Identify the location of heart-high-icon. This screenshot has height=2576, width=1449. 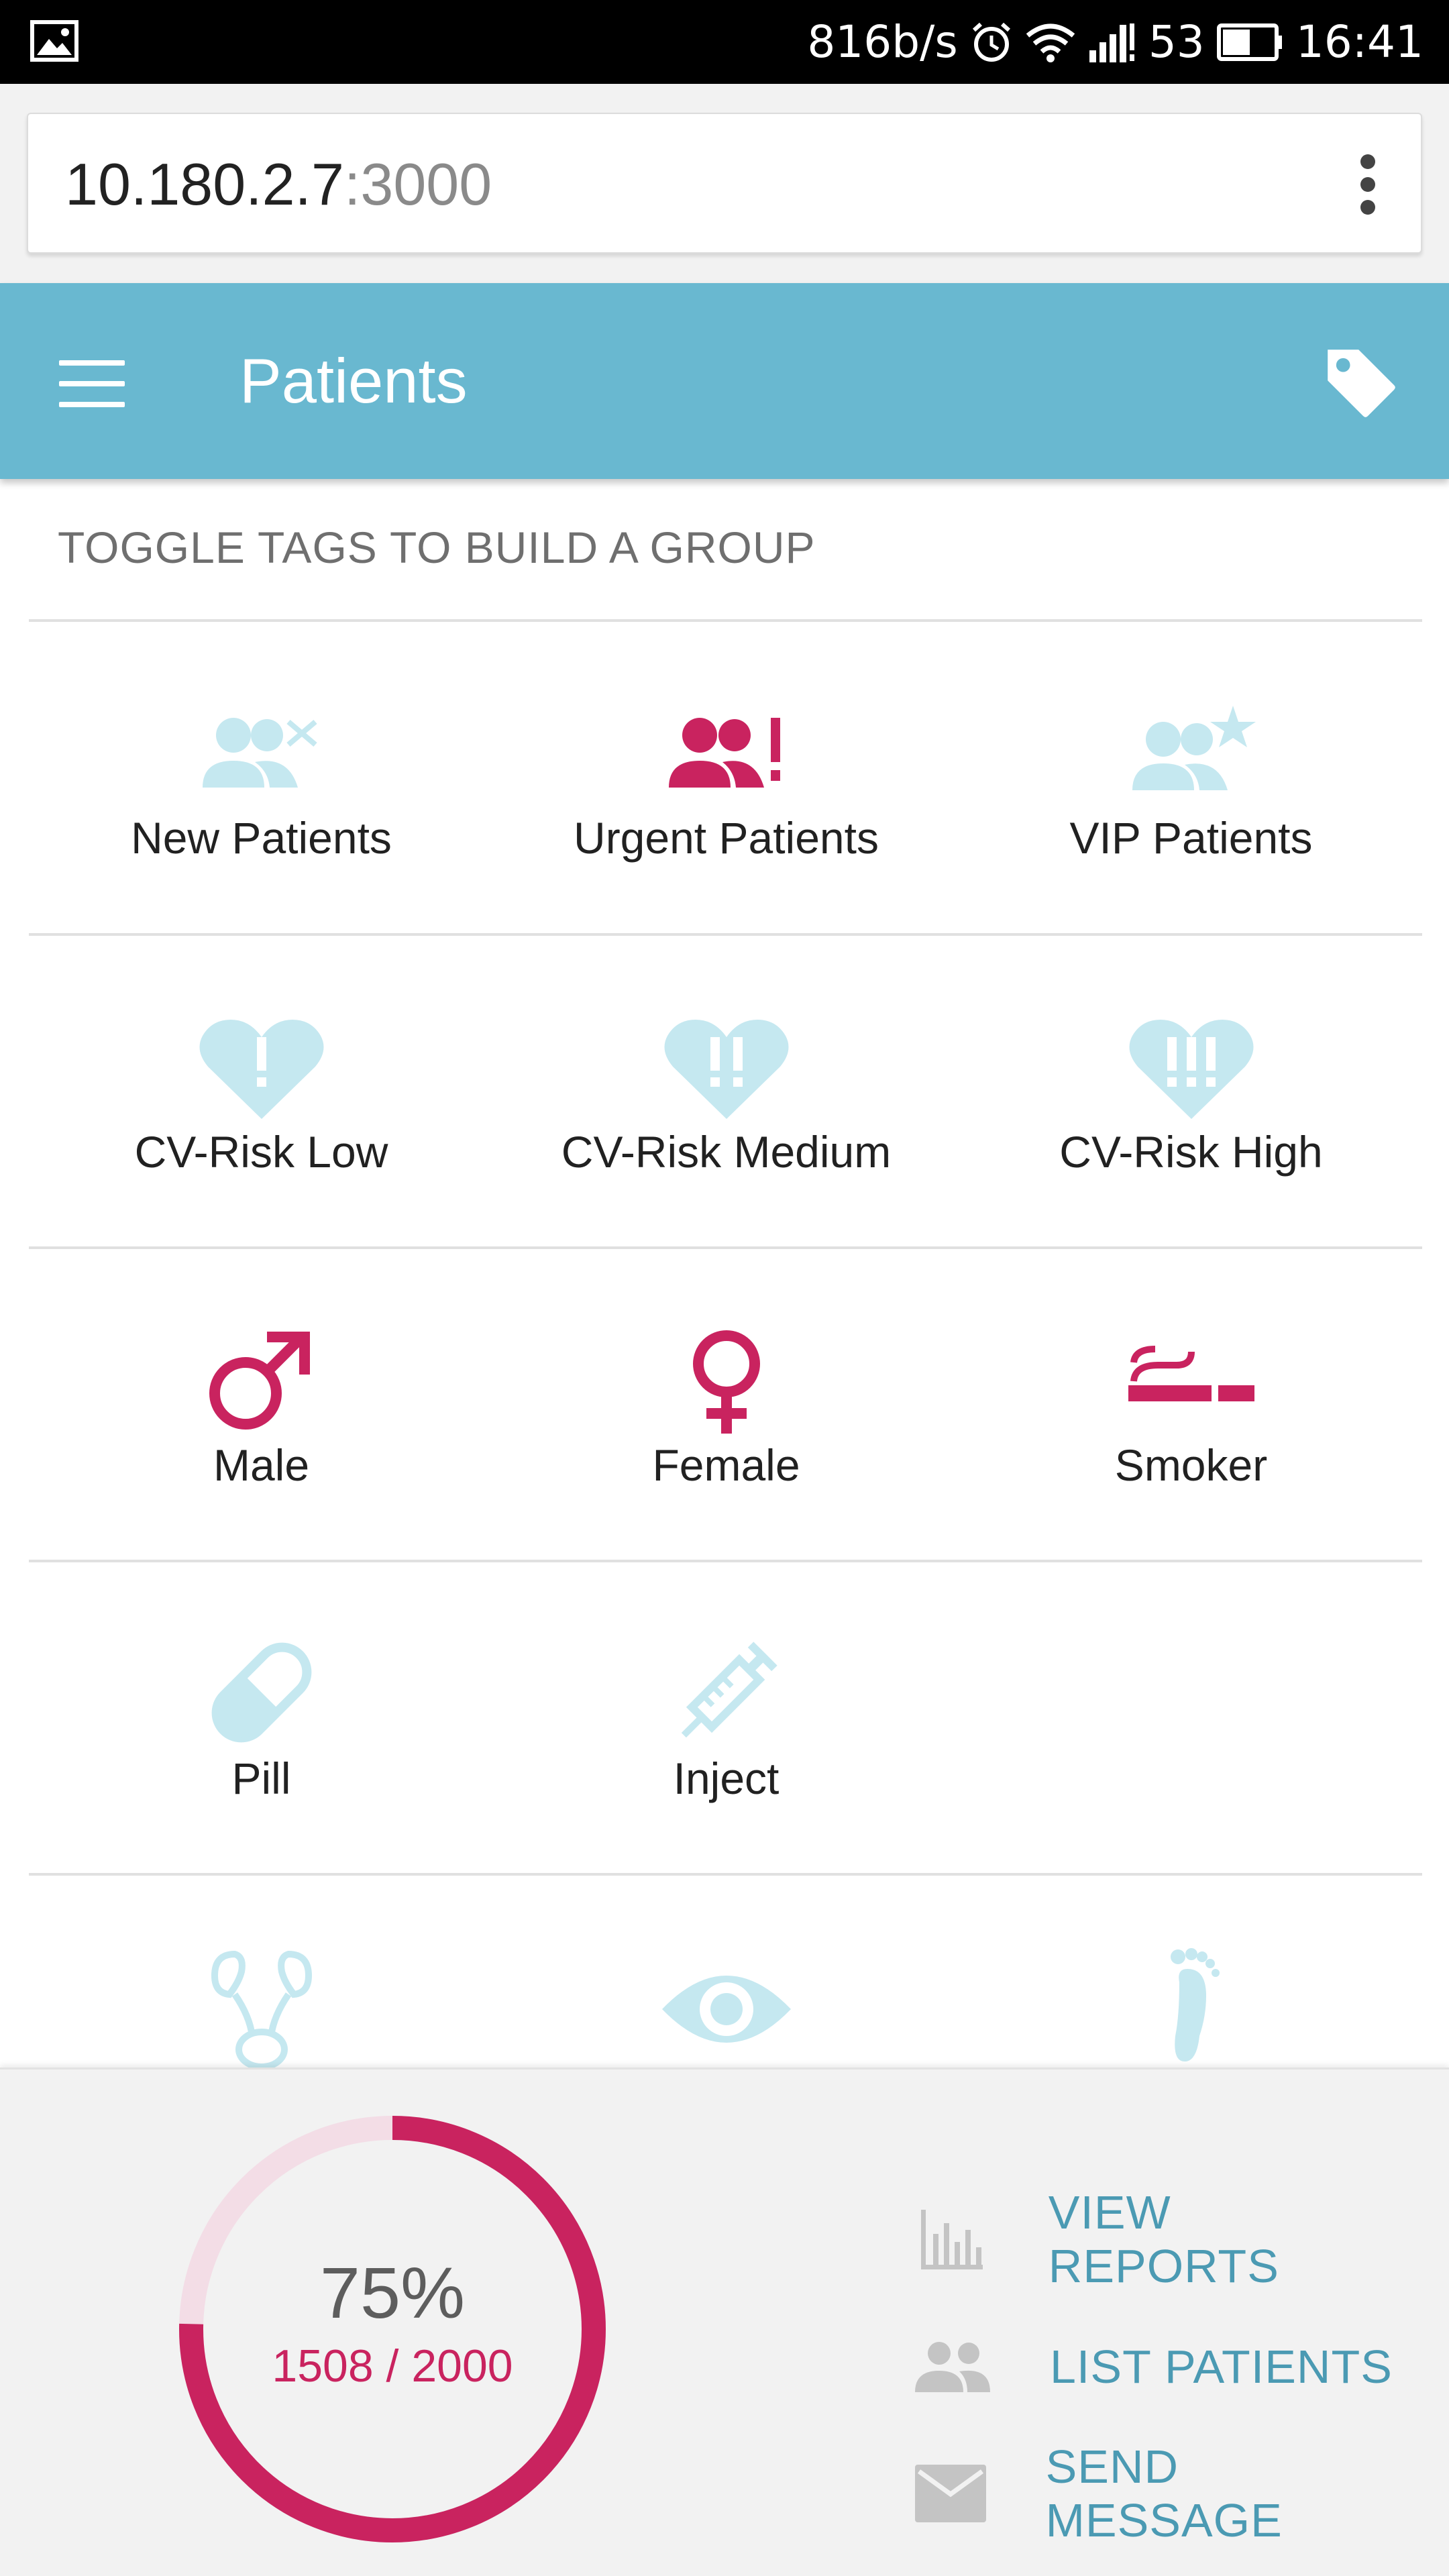
(1191, 1069).